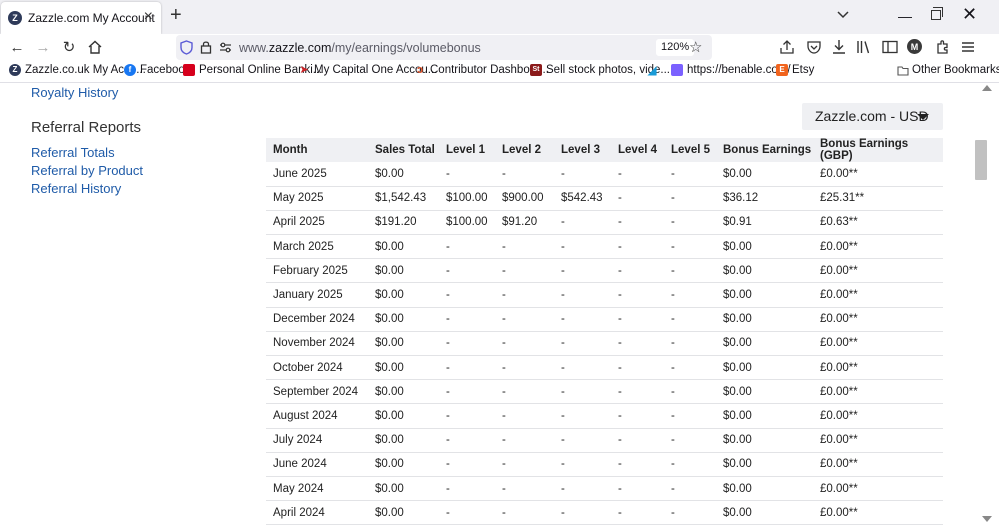  Describe the element at coordinates (969, 14) in the screenshot. I see `close-window-icon: ✕` at that location.